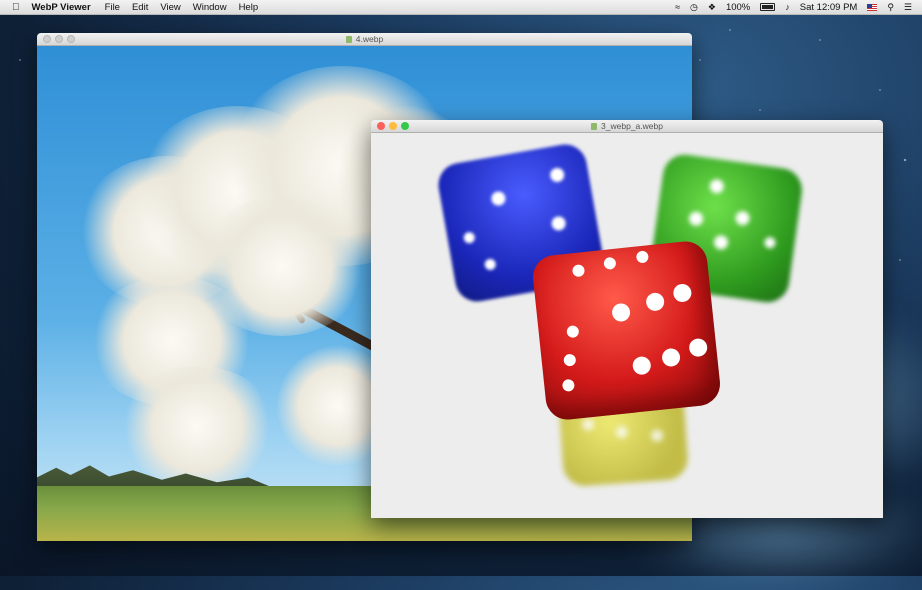 The image size is (922, 590). Describe the element at coordinates (872, 7) in the screenshot. I see `flag-icon` at that location.